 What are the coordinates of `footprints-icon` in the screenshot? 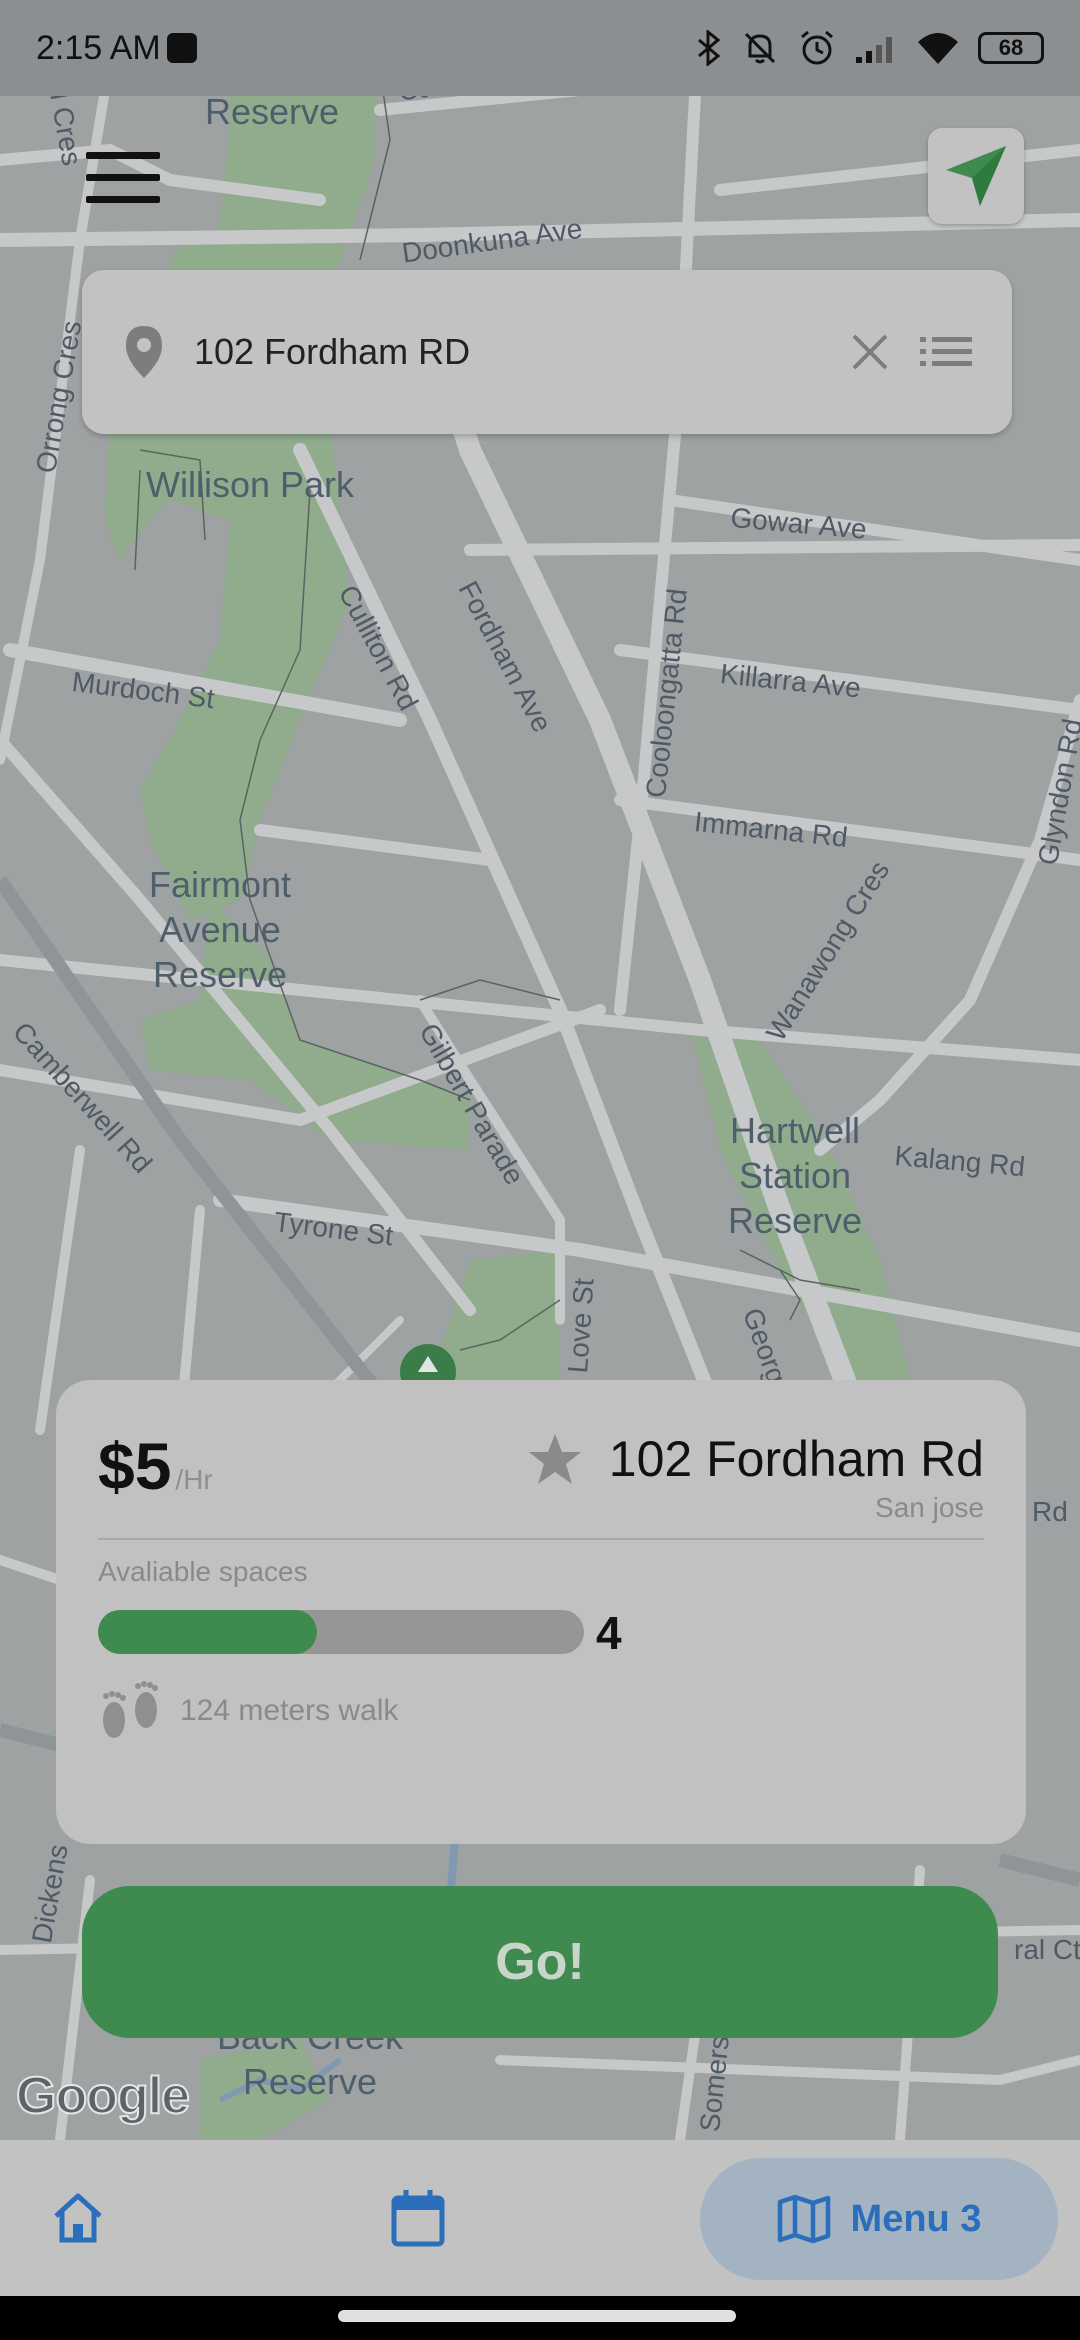 It's located at (130, 1709).